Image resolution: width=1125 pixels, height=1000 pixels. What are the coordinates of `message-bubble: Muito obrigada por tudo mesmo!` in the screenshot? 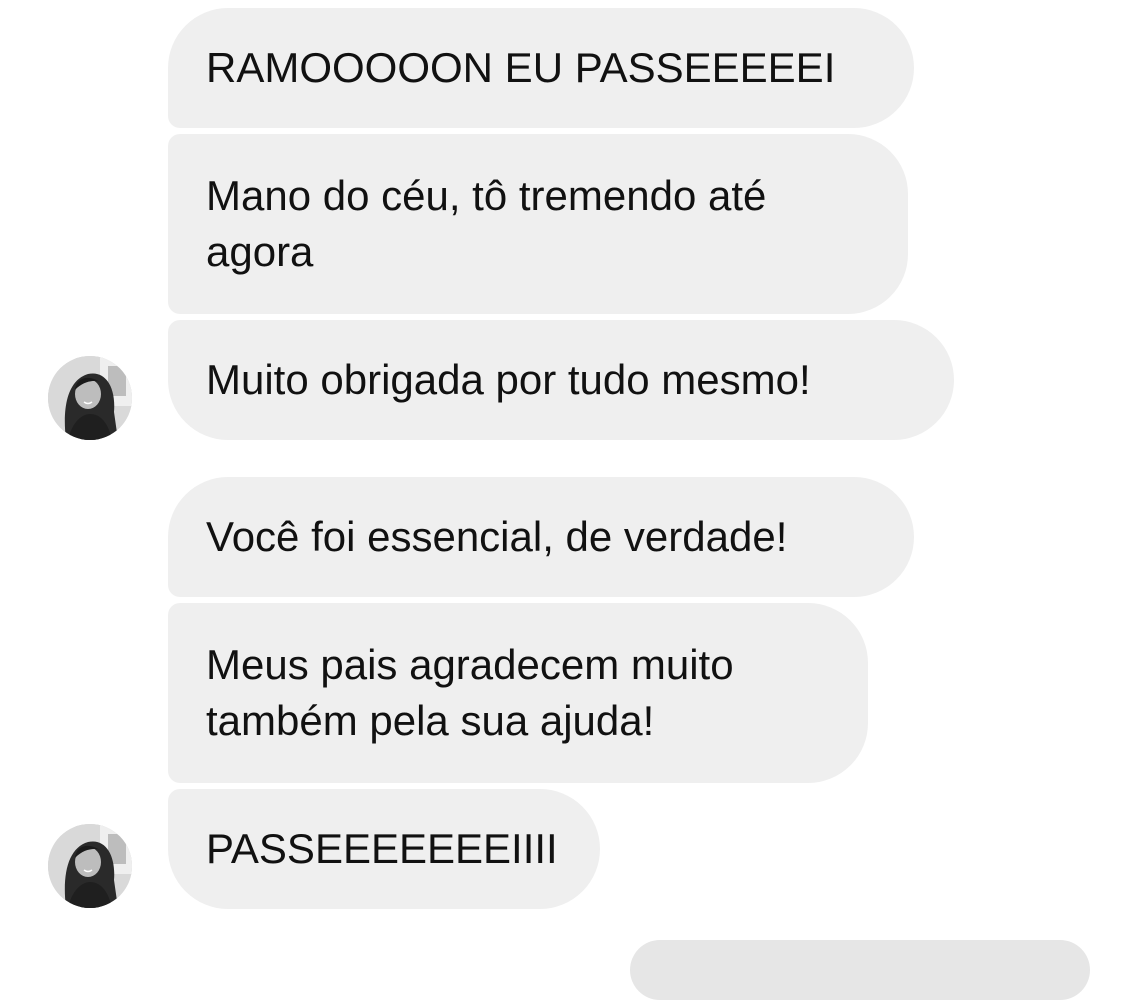 It's located at (561, 380).